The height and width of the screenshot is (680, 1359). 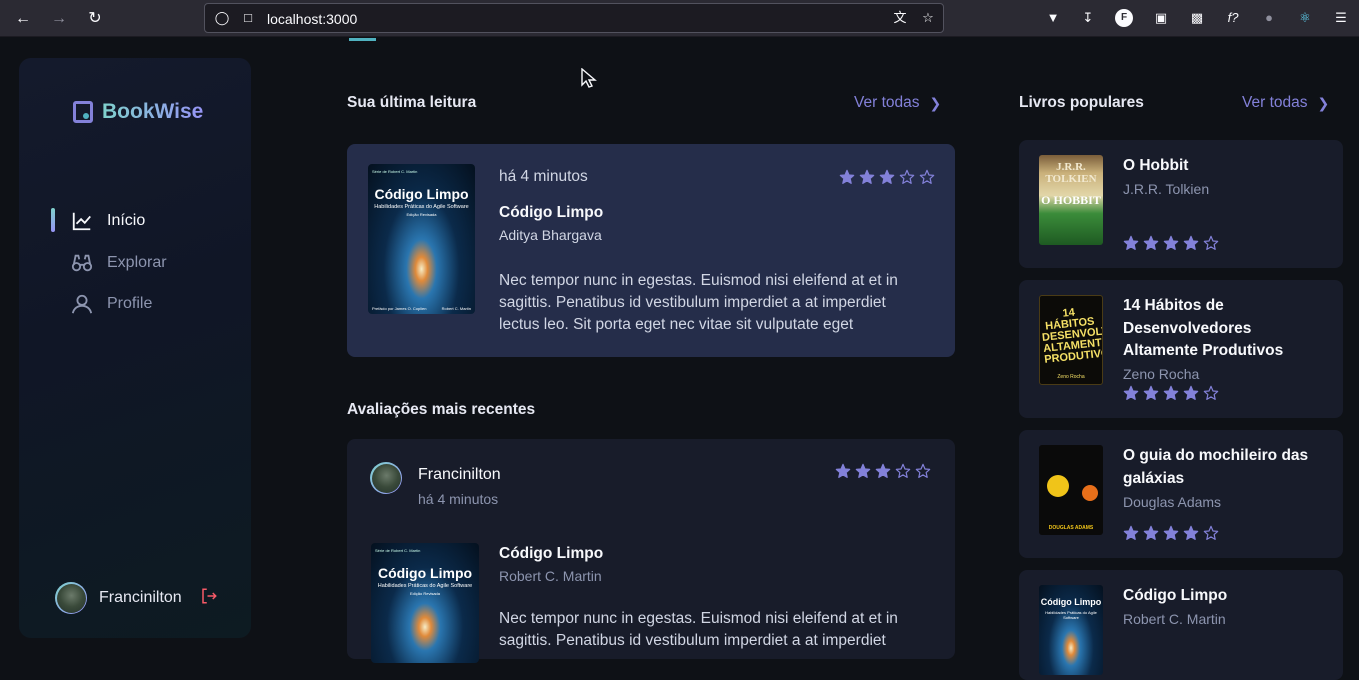 What do you see at coordinates (458, 499) in the screenshot?
I see `review-time: há 4 minutos` at bounding box center [458, 499].